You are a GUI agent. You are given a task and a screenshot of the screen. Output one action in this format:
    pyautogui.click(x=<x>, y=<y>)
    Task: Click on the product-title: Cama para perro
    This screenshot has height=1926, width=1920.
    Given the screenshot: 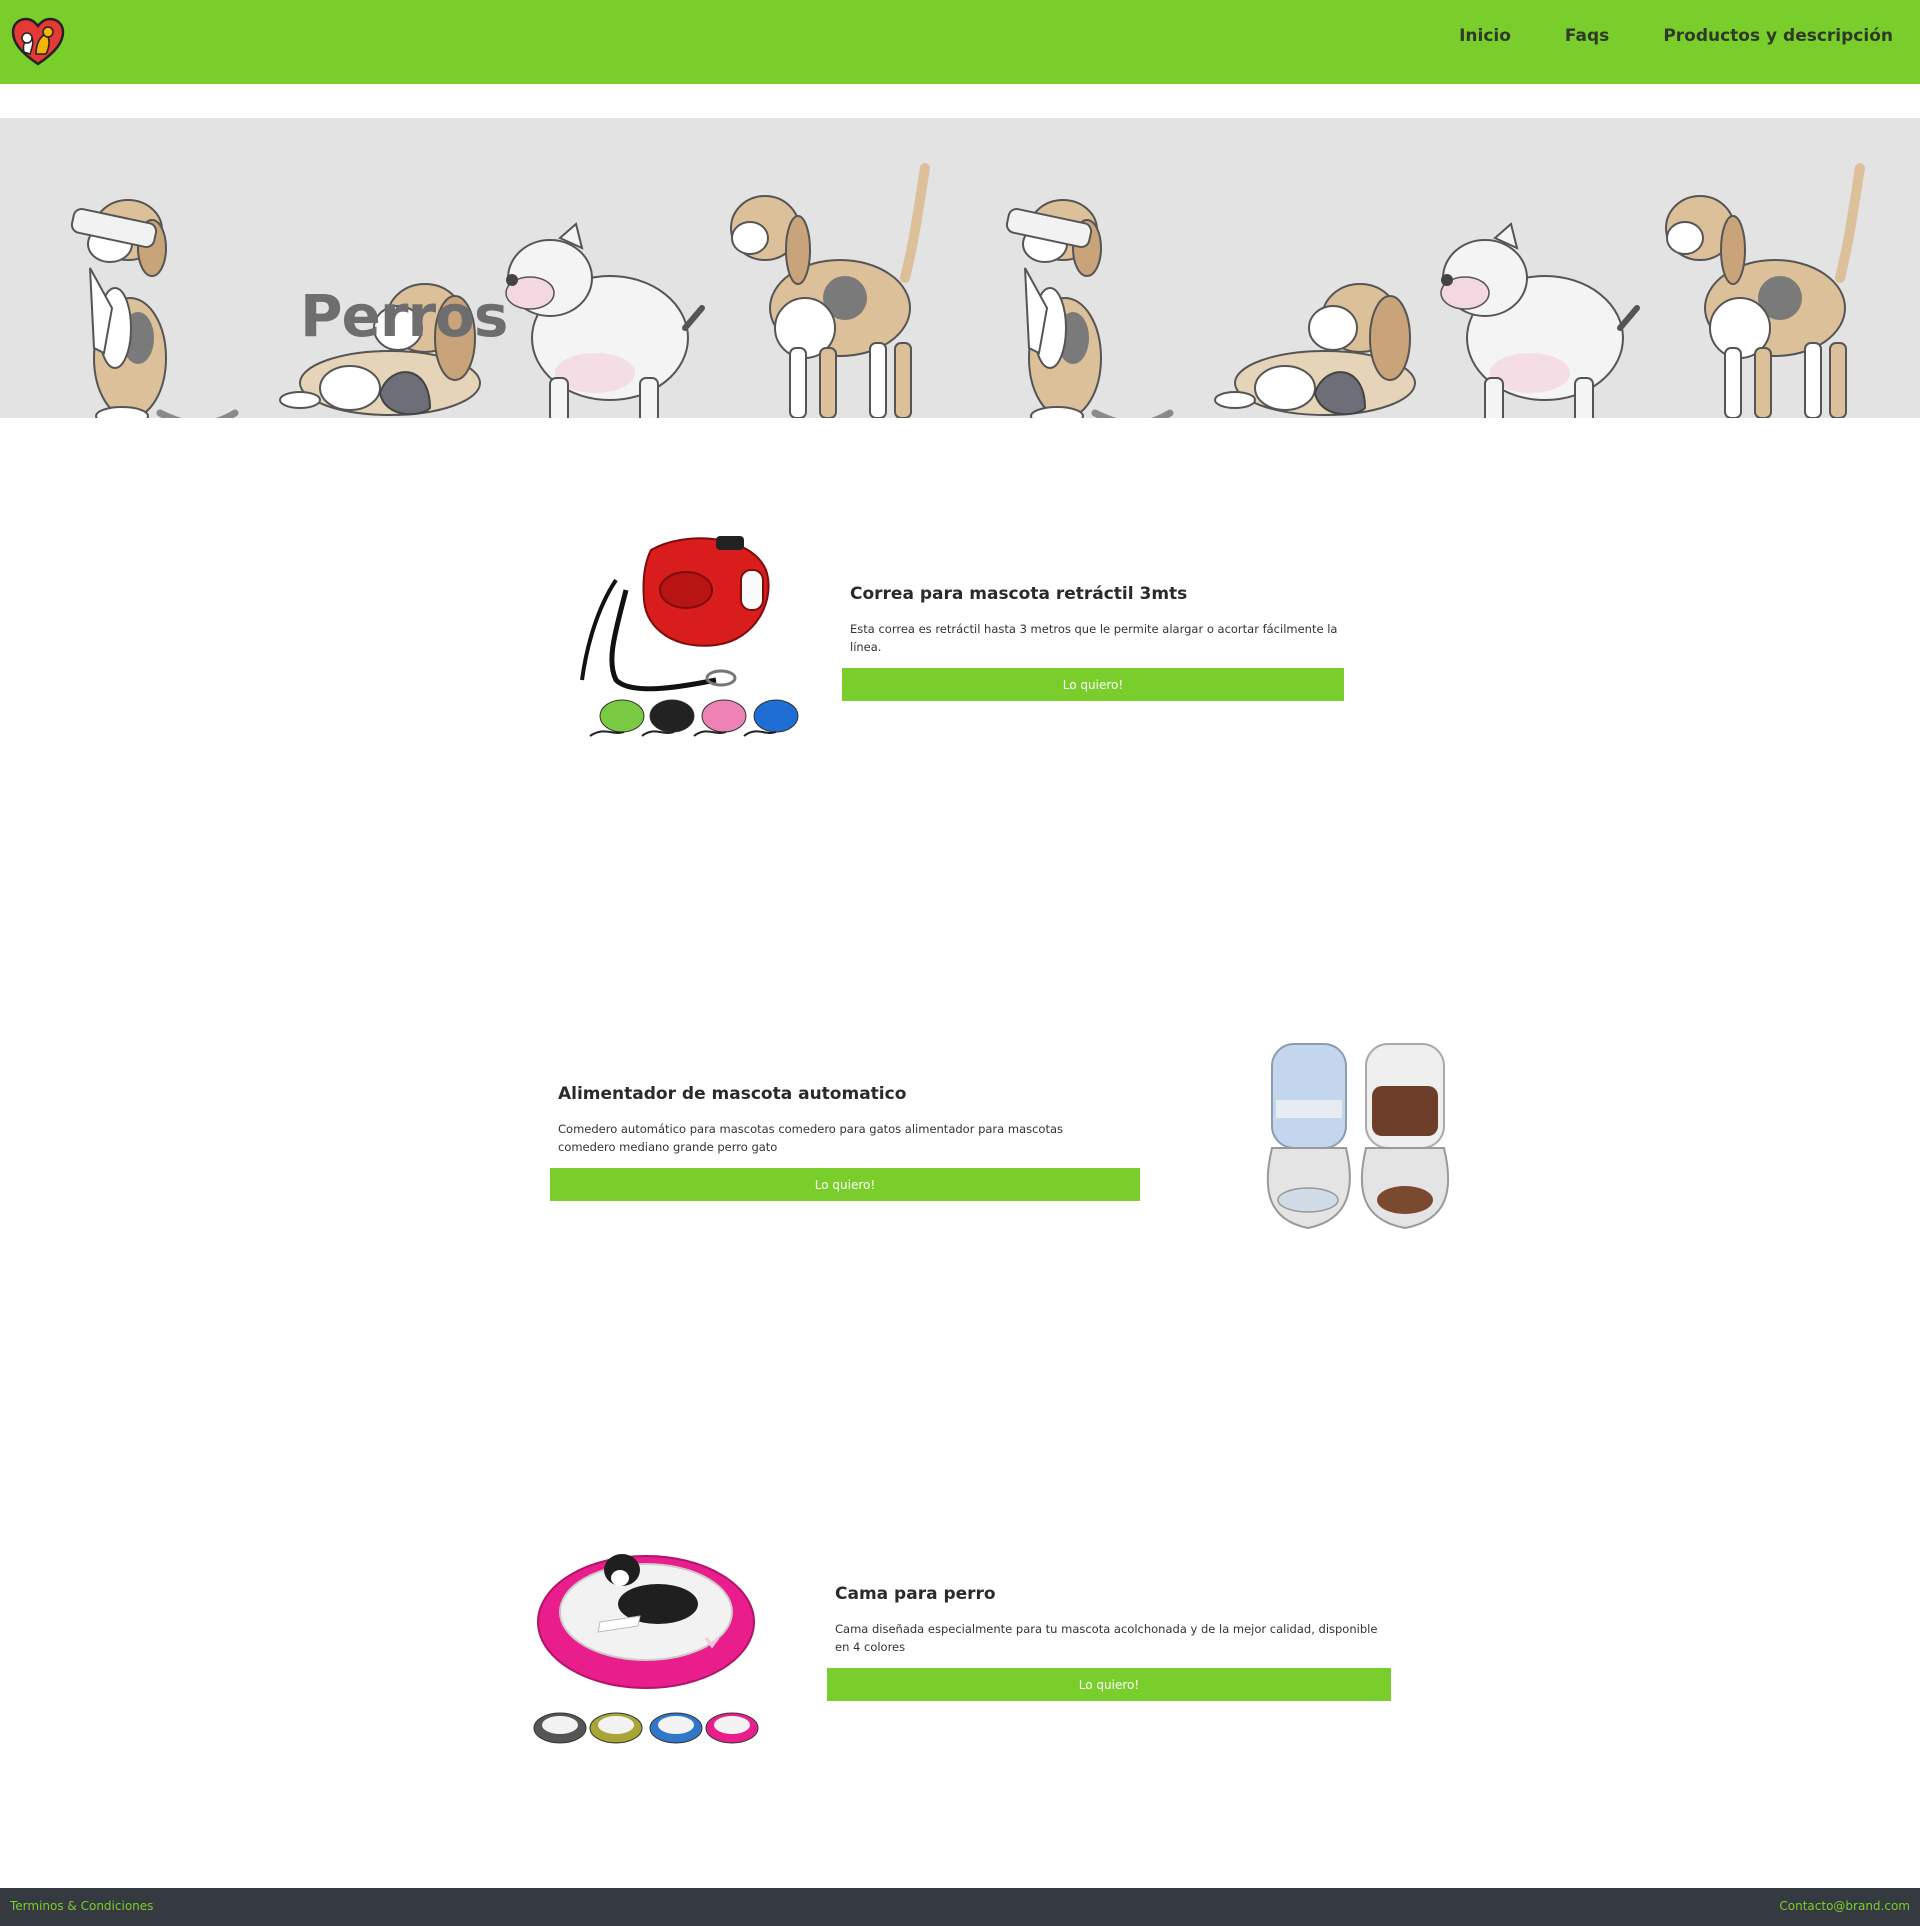 What is the action you would take?
    pyautogui.click(x=915, y=1594)
    